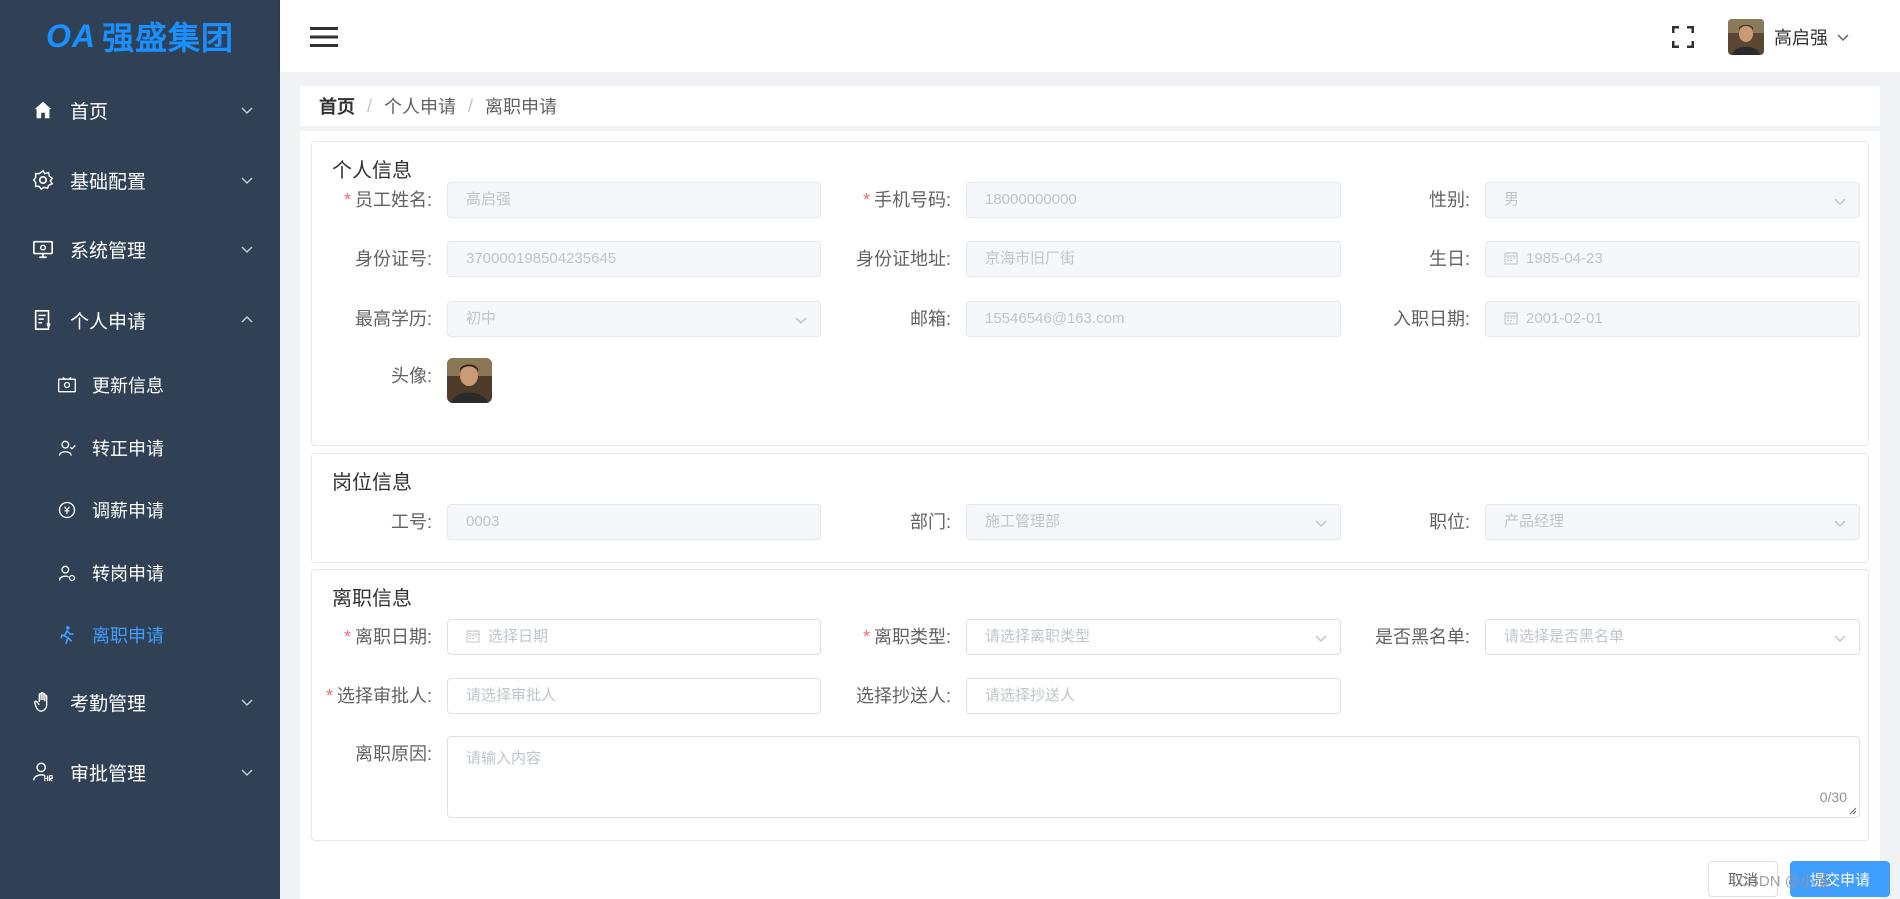  Describe the element at coordinates (372, 599) in the screenshot. I see `section-title-resignation: 离职信息` at that location.